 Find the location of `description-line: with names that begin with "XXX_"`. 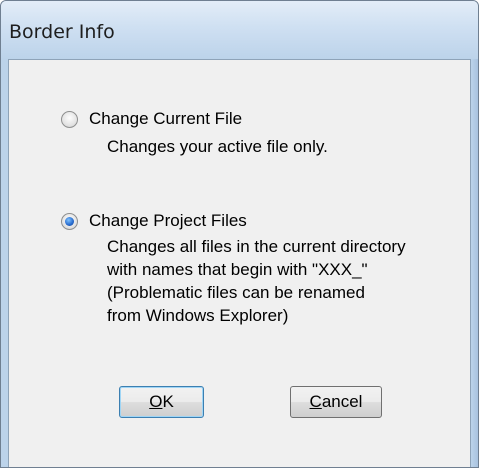

description-line: with names that begin with "XXX_" is located at coordinates (237, 269).